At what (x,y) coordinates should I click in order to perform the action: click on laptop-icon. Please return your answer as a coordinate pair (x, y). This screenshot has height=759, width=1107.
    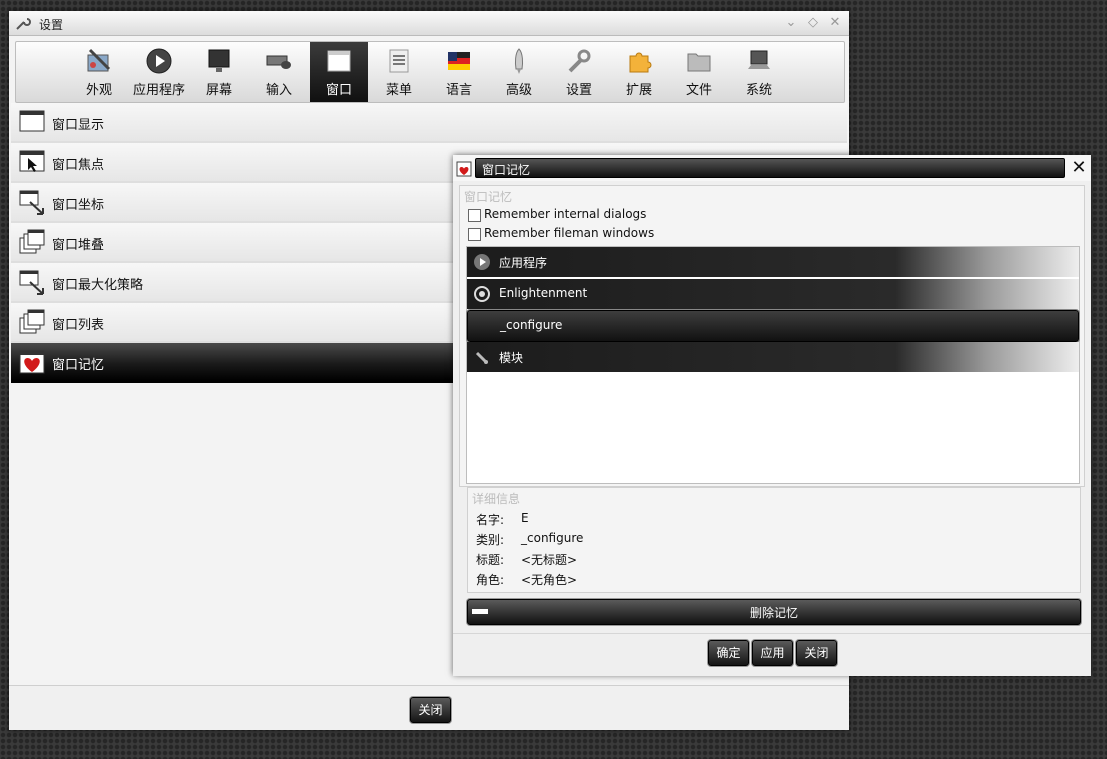
    Looking at the image, I should click on (759, 59).